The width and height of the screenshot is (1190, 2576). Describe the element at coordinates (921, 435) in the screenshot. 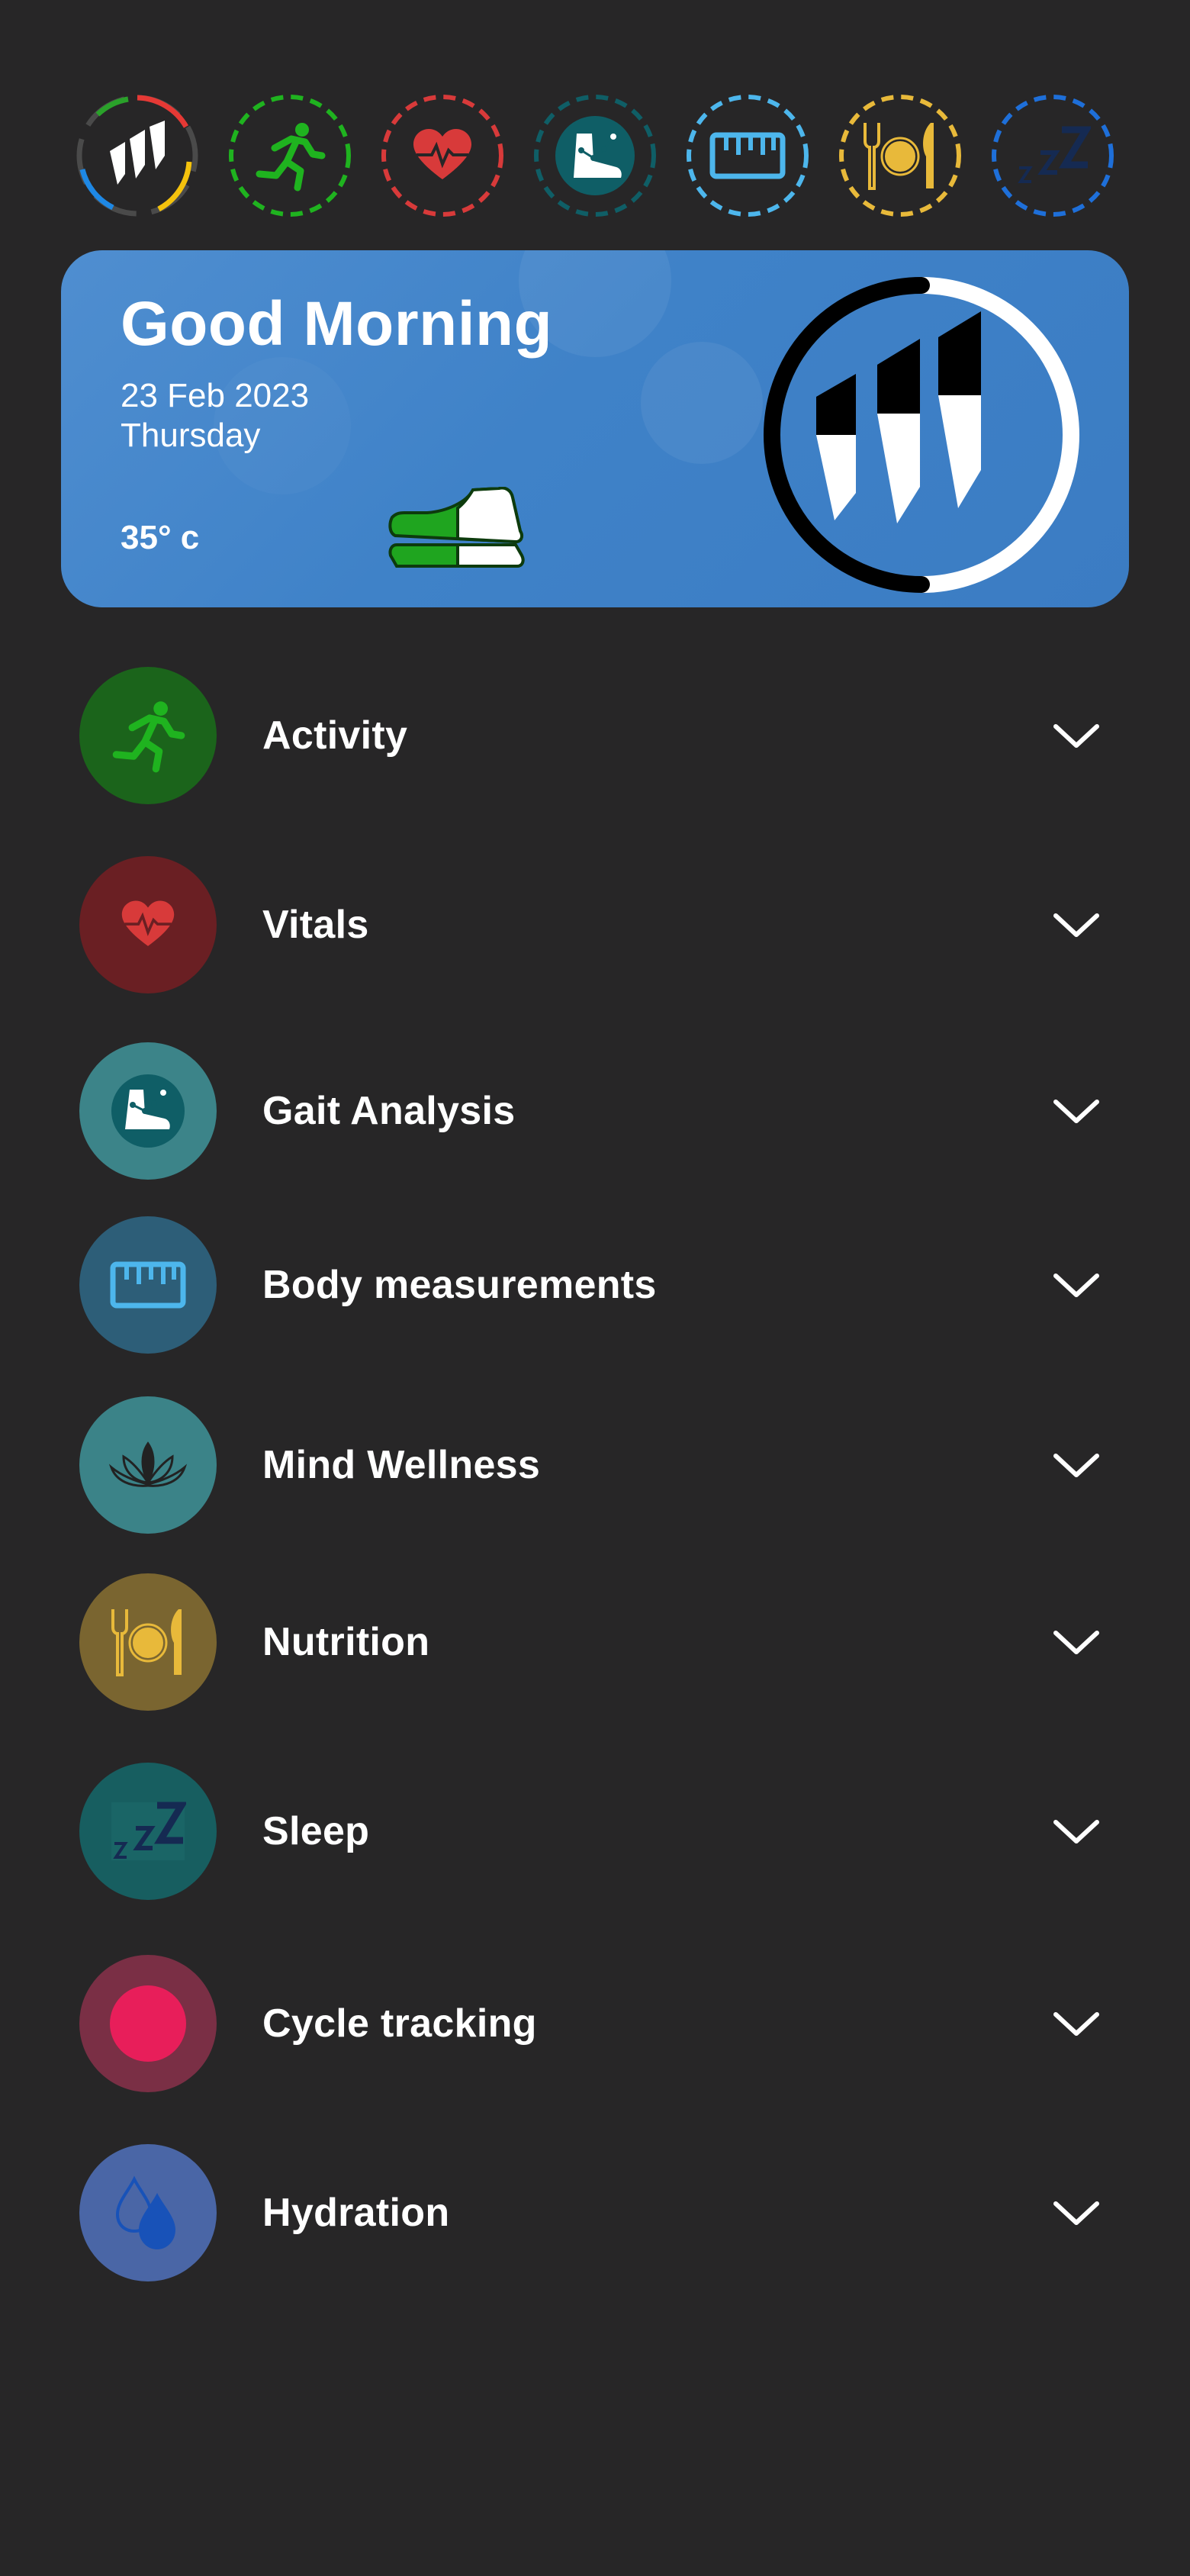

I see `brand-logo-ring-icon` at that location.